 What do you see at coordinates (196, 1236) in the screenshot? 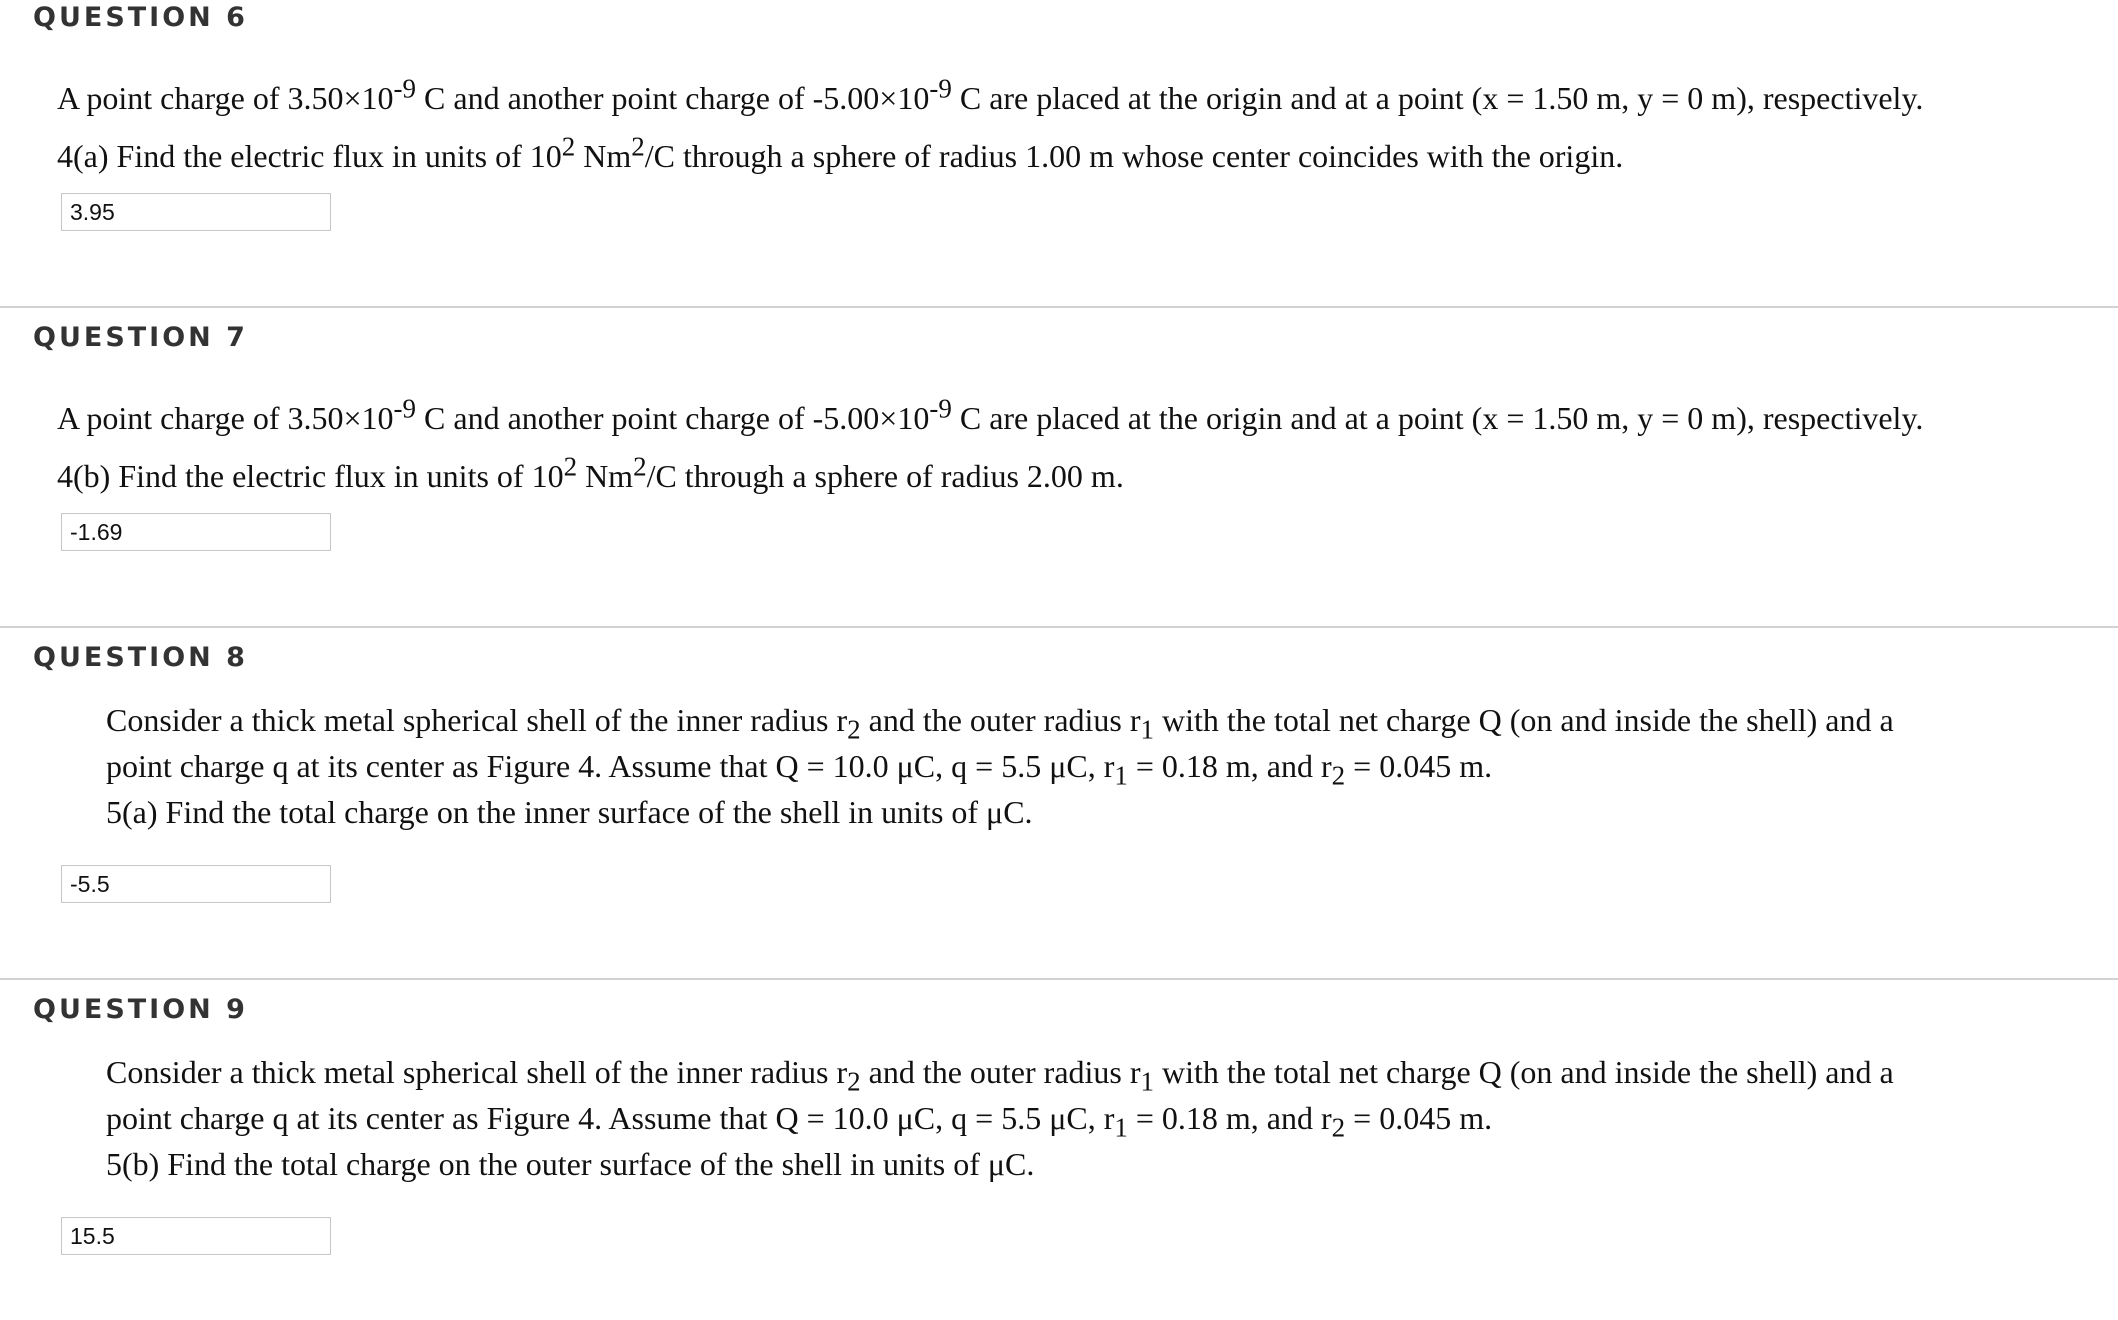
I see `question-9-answer-field: 15.5` at bounding box center [196, 1236].